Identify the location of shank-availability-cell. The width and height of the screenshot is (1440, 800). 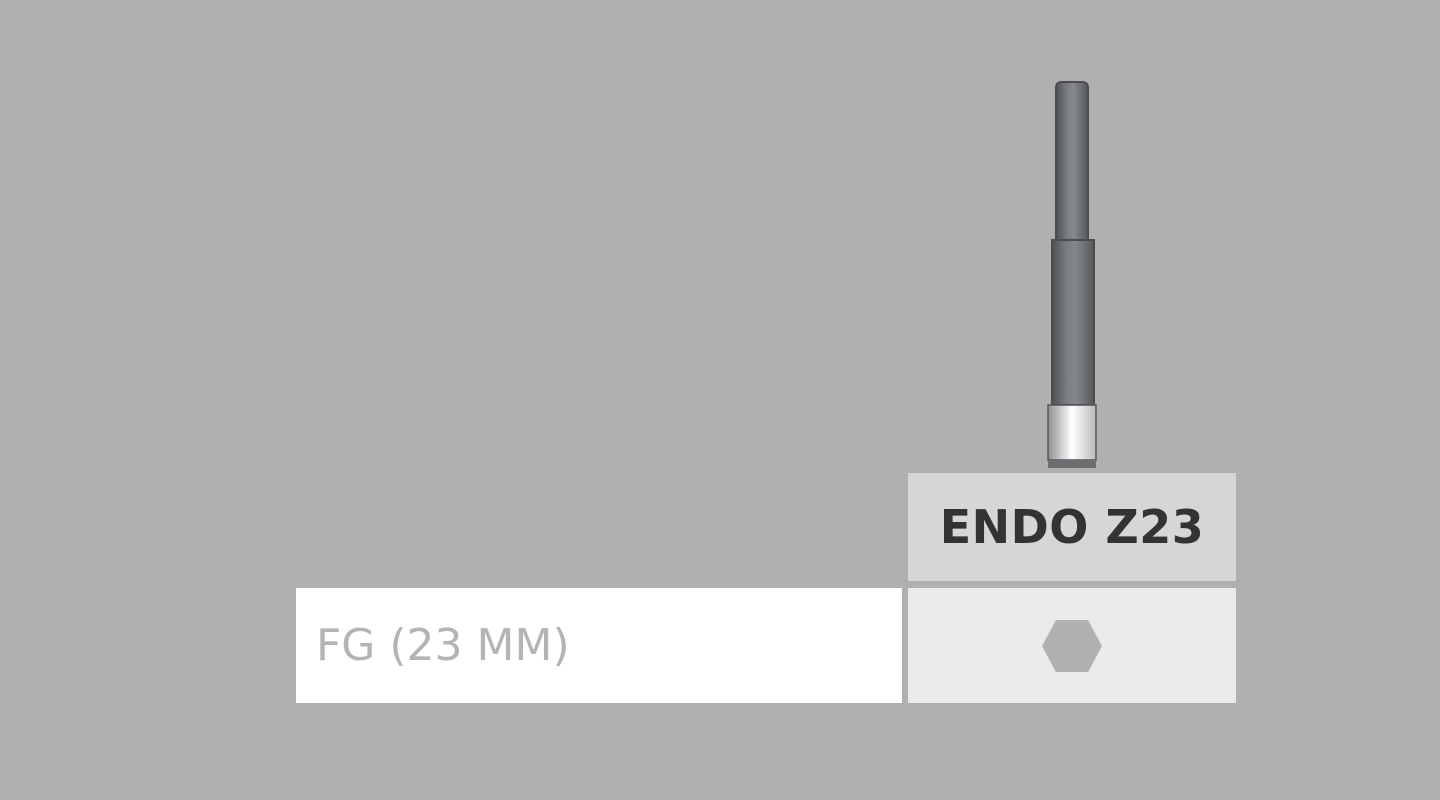
(1072, 645).